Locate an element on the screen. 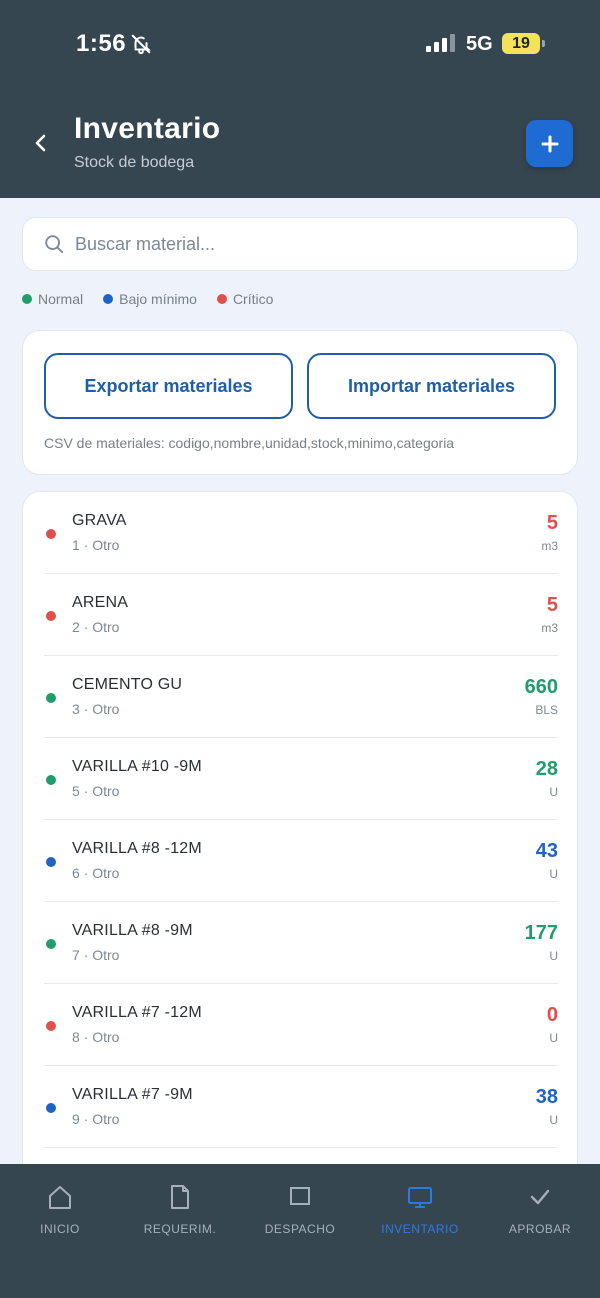 The width and height of the screenshot is (600, 1298). back-chevron-icon is located at coordinates (41, 143).